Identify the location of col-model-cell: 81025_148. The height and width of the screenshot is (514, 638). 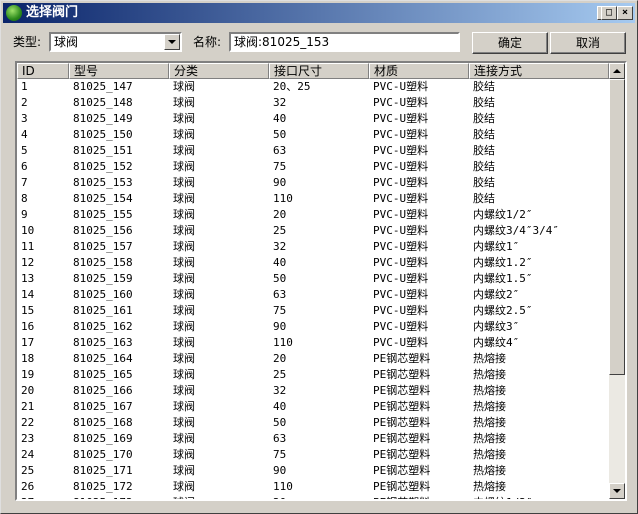
(103, 102).